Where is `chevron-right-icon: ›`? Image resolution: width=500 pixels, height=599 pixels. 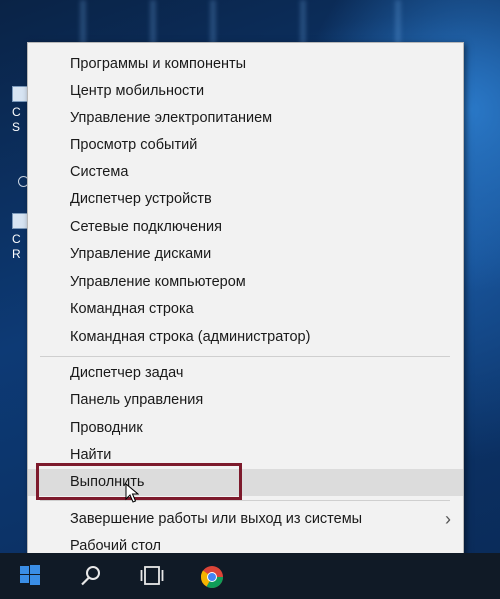 chevron-right-icon: › is located at coordinates (448, 519).